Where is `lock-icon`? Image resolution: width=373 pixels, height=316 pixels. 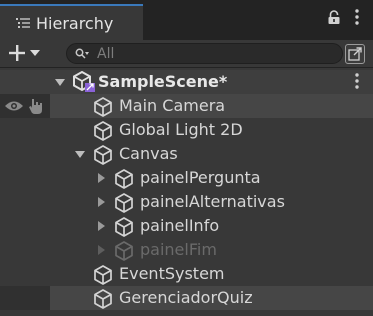
lock-icon is located at coordinates (334, 19).